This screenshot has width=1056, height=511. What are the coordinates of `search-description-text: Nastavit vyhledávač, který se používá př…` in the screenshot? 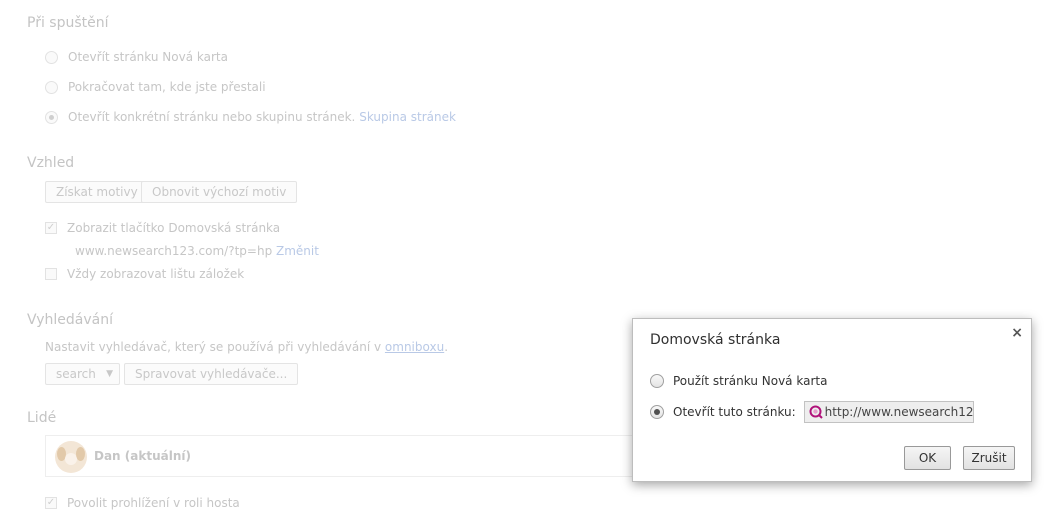 It's located at (213, 347).